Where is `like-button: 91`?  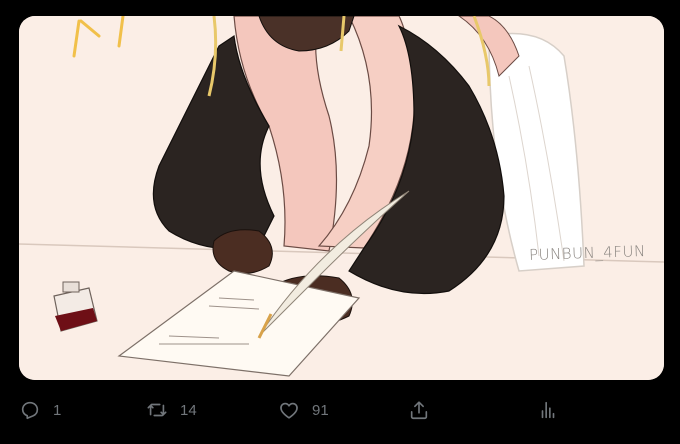 like-button: 91 is located at coordinates (303, 410).